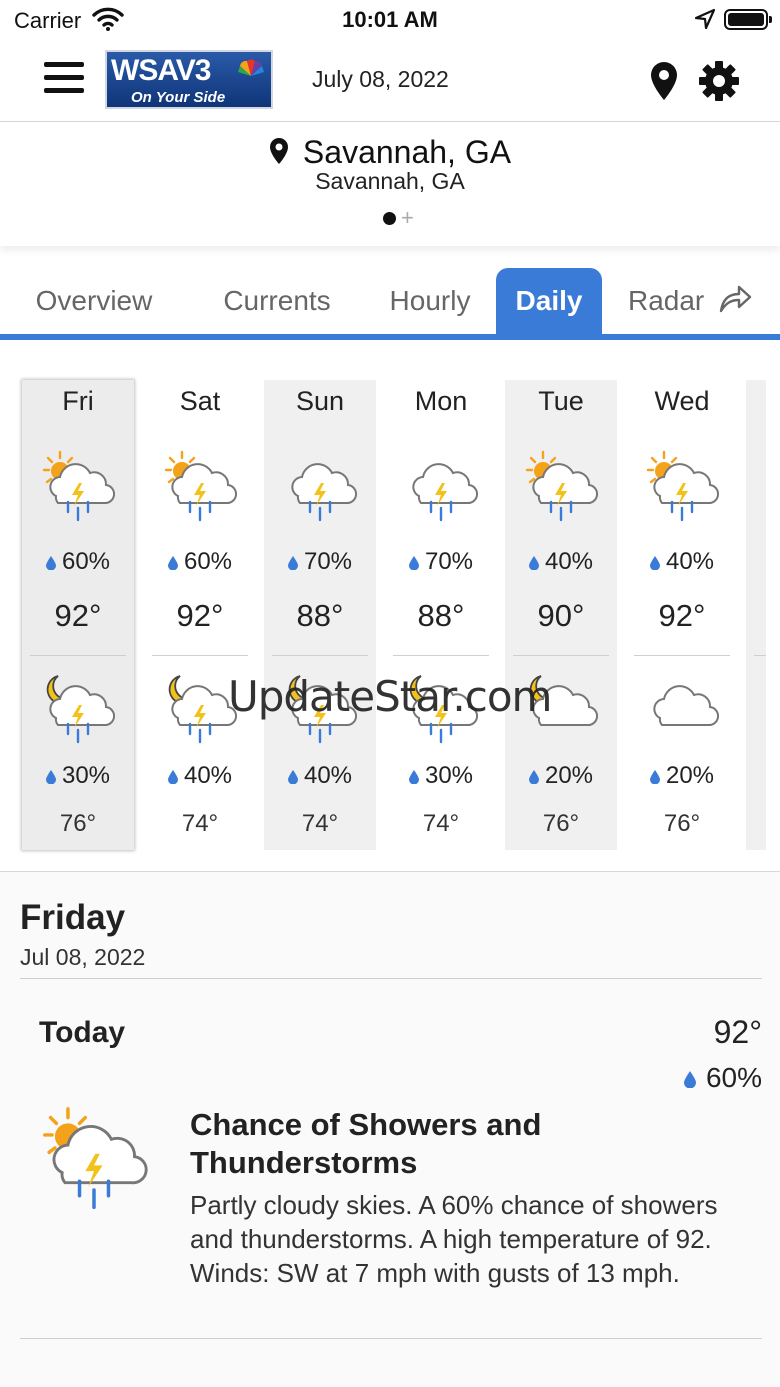 This screenshot has width=780, height=1387. I want to click on day-precip-chance: 60%, so click(200, 562).